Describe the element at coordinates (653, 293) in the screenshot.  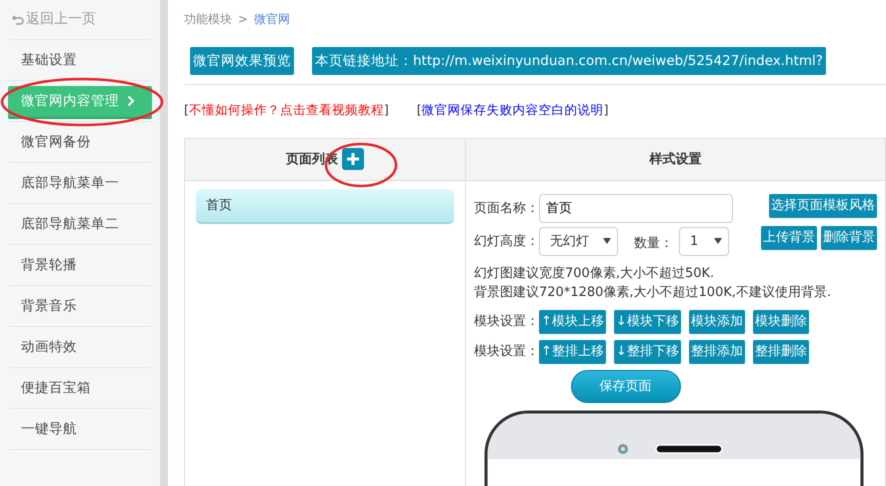
I see `hint-text: 背景图建议720*1280像素,大小不超过100K,不建议使用背景.` at that location.